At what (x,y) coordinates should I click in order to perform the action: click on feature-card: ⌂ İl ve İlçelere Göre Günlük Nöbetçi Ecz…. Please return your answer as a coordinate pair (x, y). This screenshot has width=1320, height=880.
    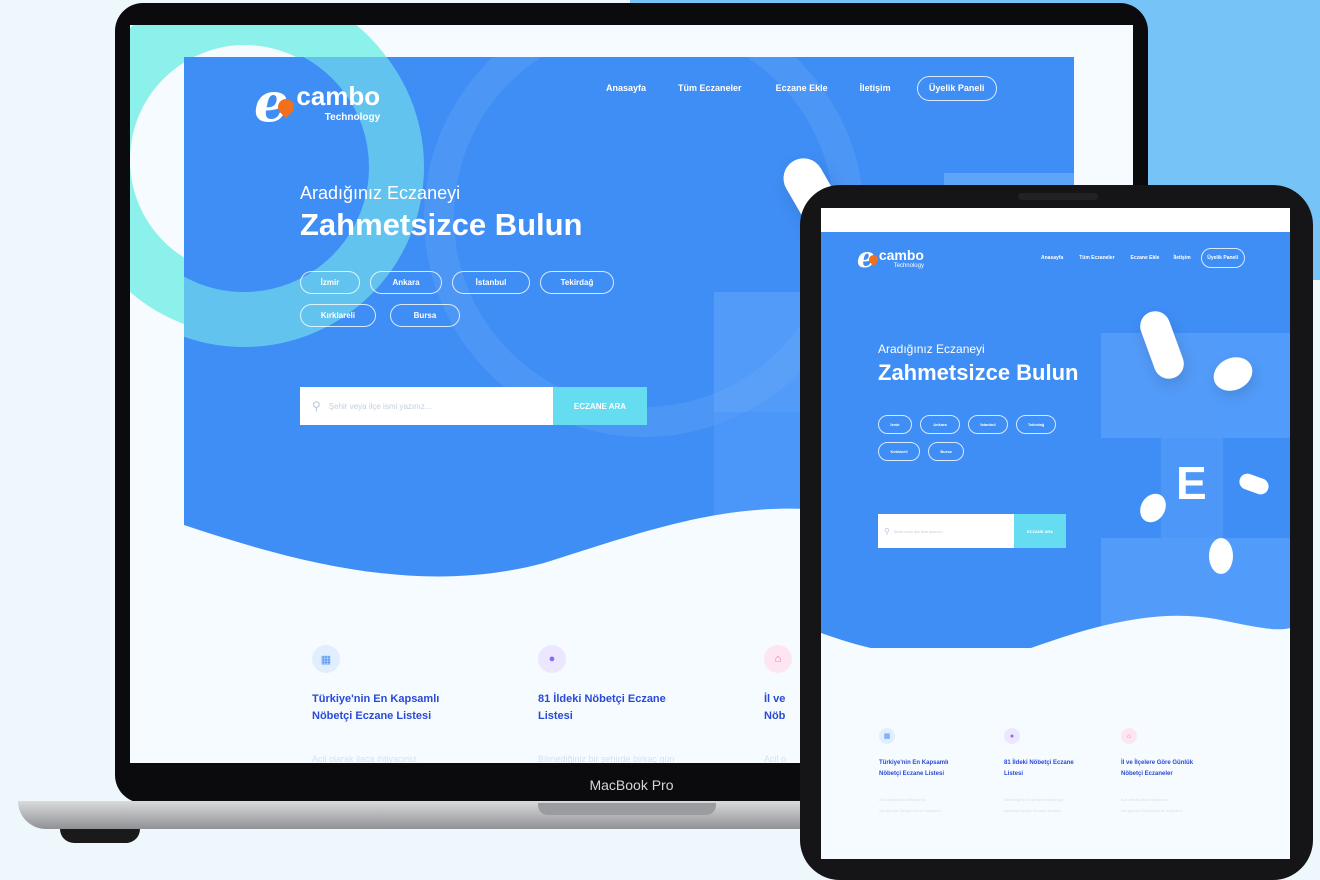
    Looking at the image, I should click on (1173, 770).